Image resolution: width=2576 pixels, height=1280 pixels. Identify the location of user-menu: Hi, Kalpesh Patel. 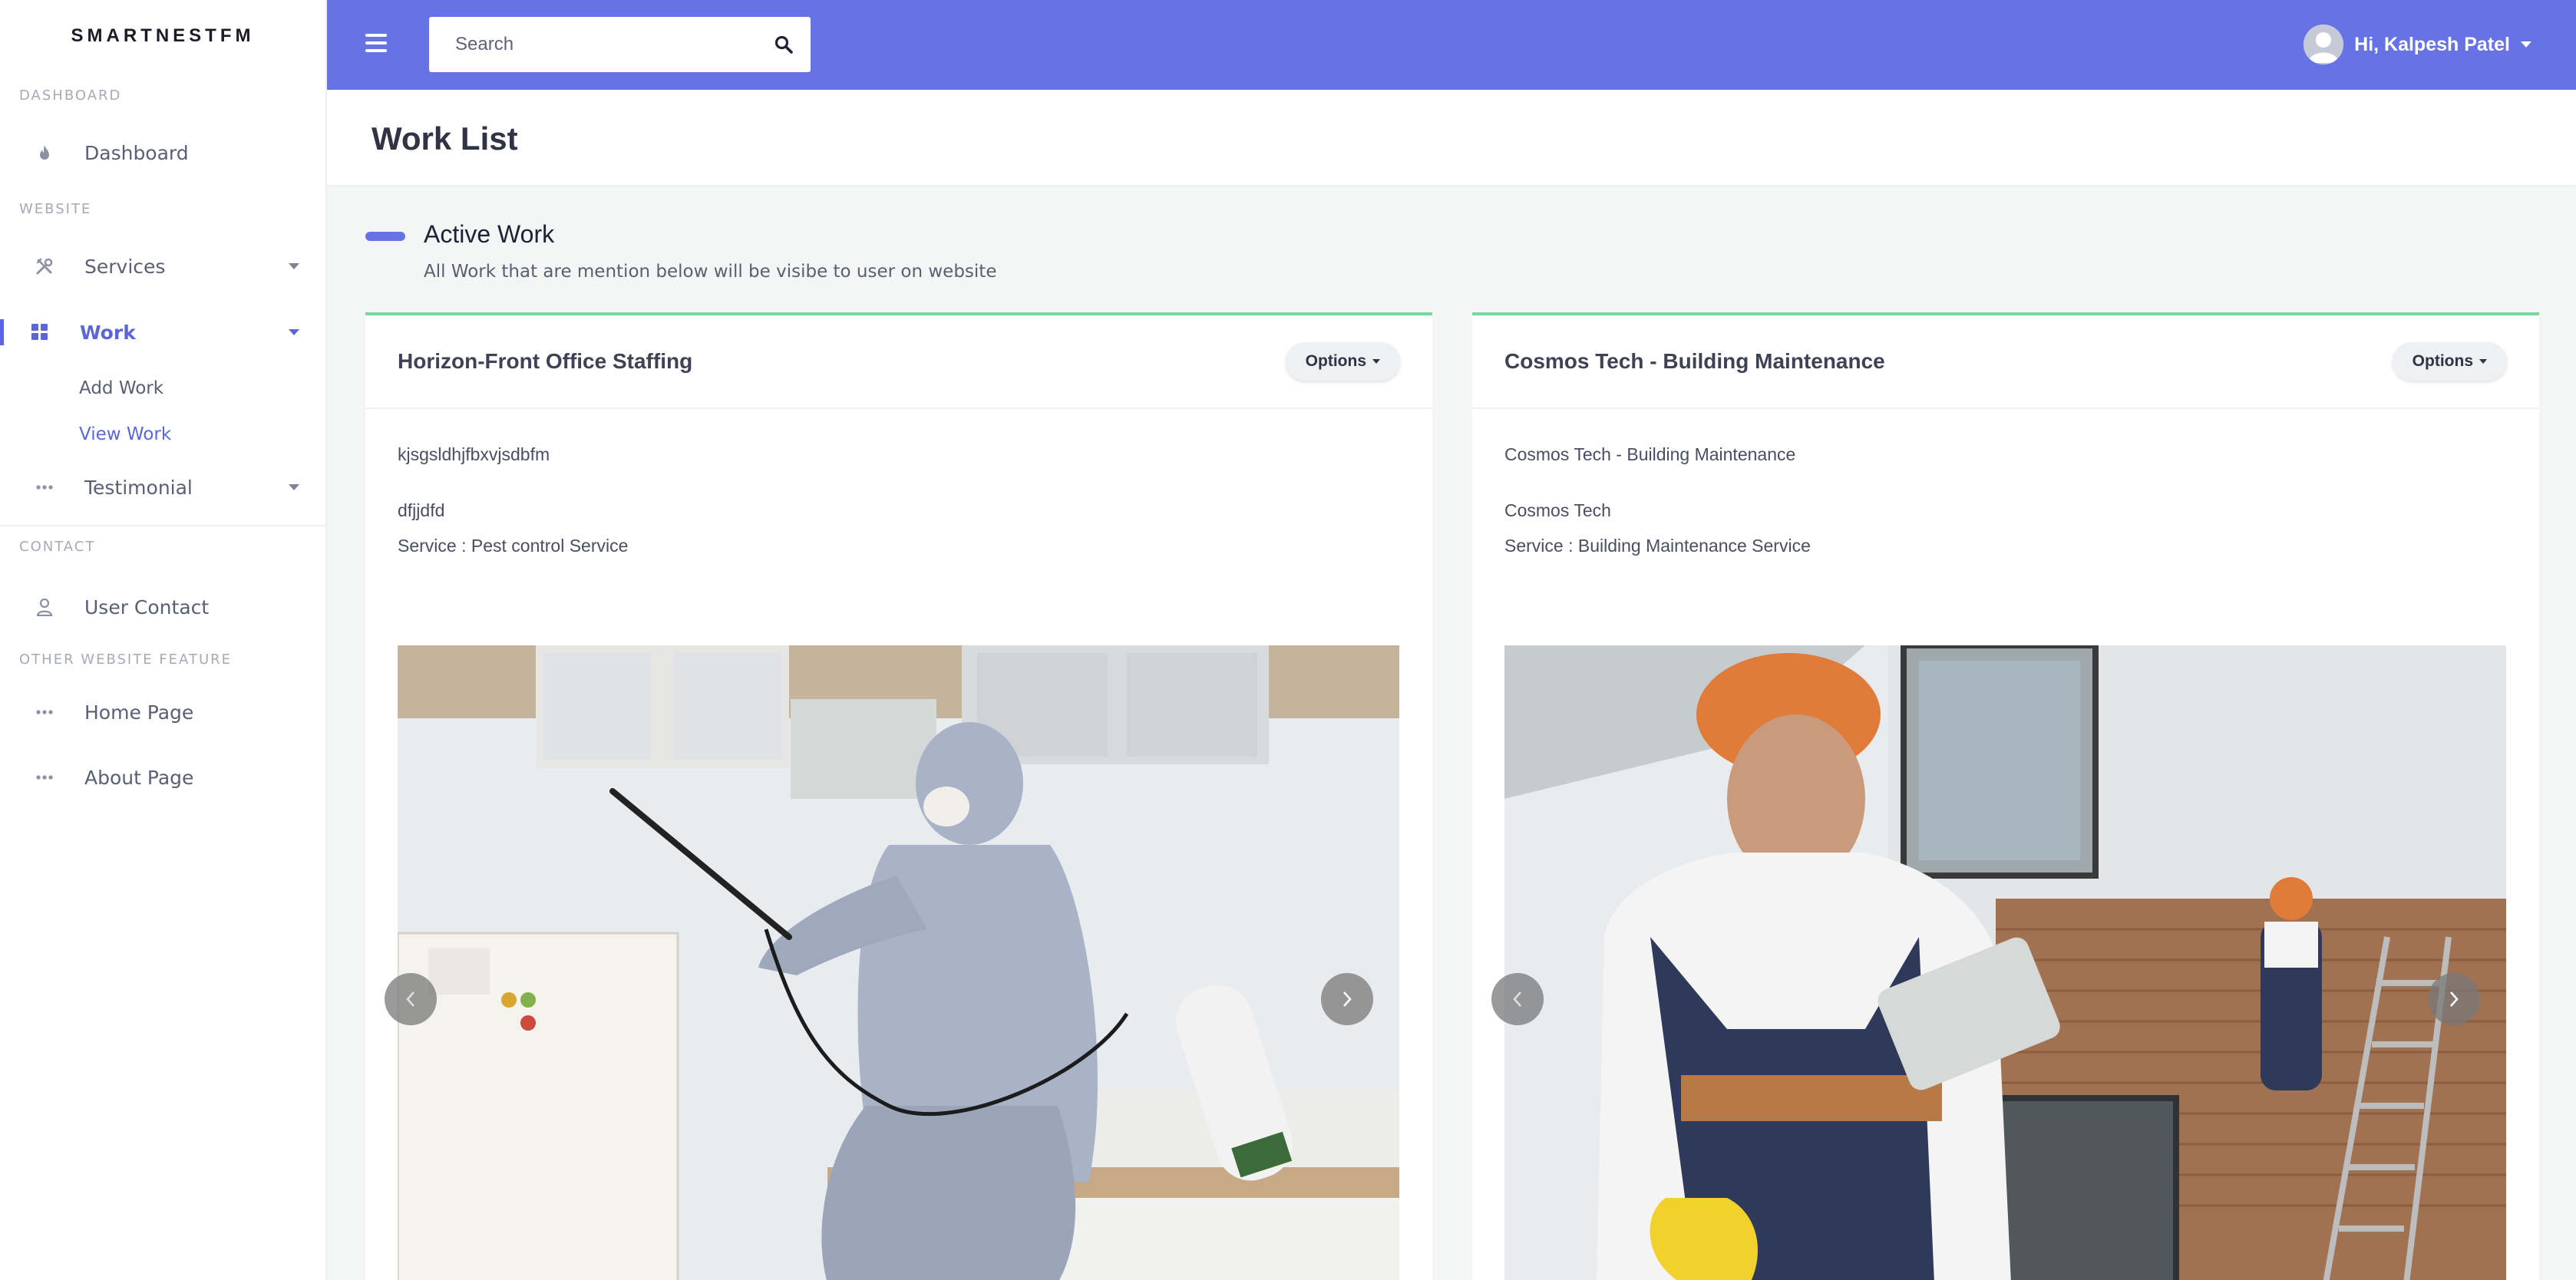
(2417, 44).